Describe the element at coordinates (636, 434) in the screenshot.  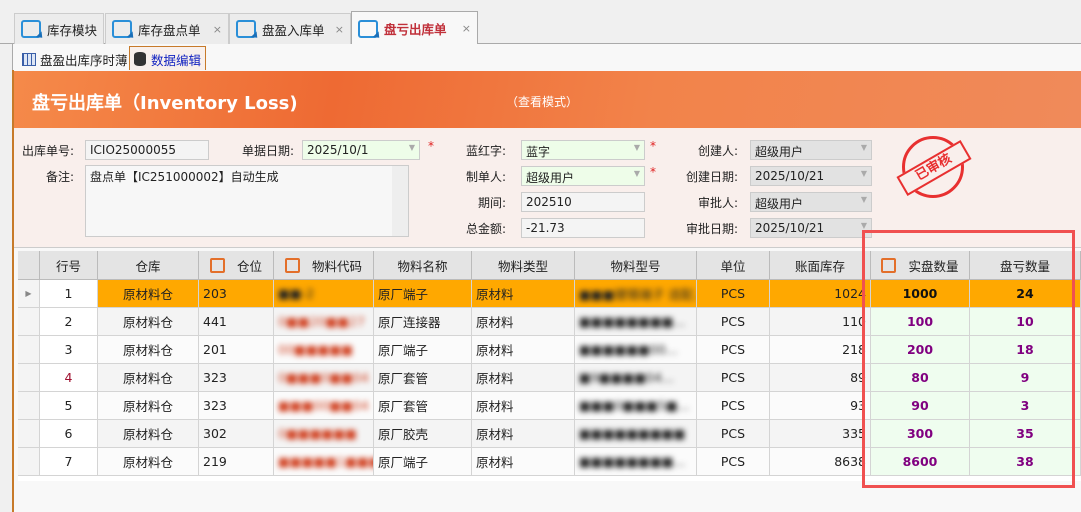
I see `cell-material-model: ■■■■■■■■■` at that location.